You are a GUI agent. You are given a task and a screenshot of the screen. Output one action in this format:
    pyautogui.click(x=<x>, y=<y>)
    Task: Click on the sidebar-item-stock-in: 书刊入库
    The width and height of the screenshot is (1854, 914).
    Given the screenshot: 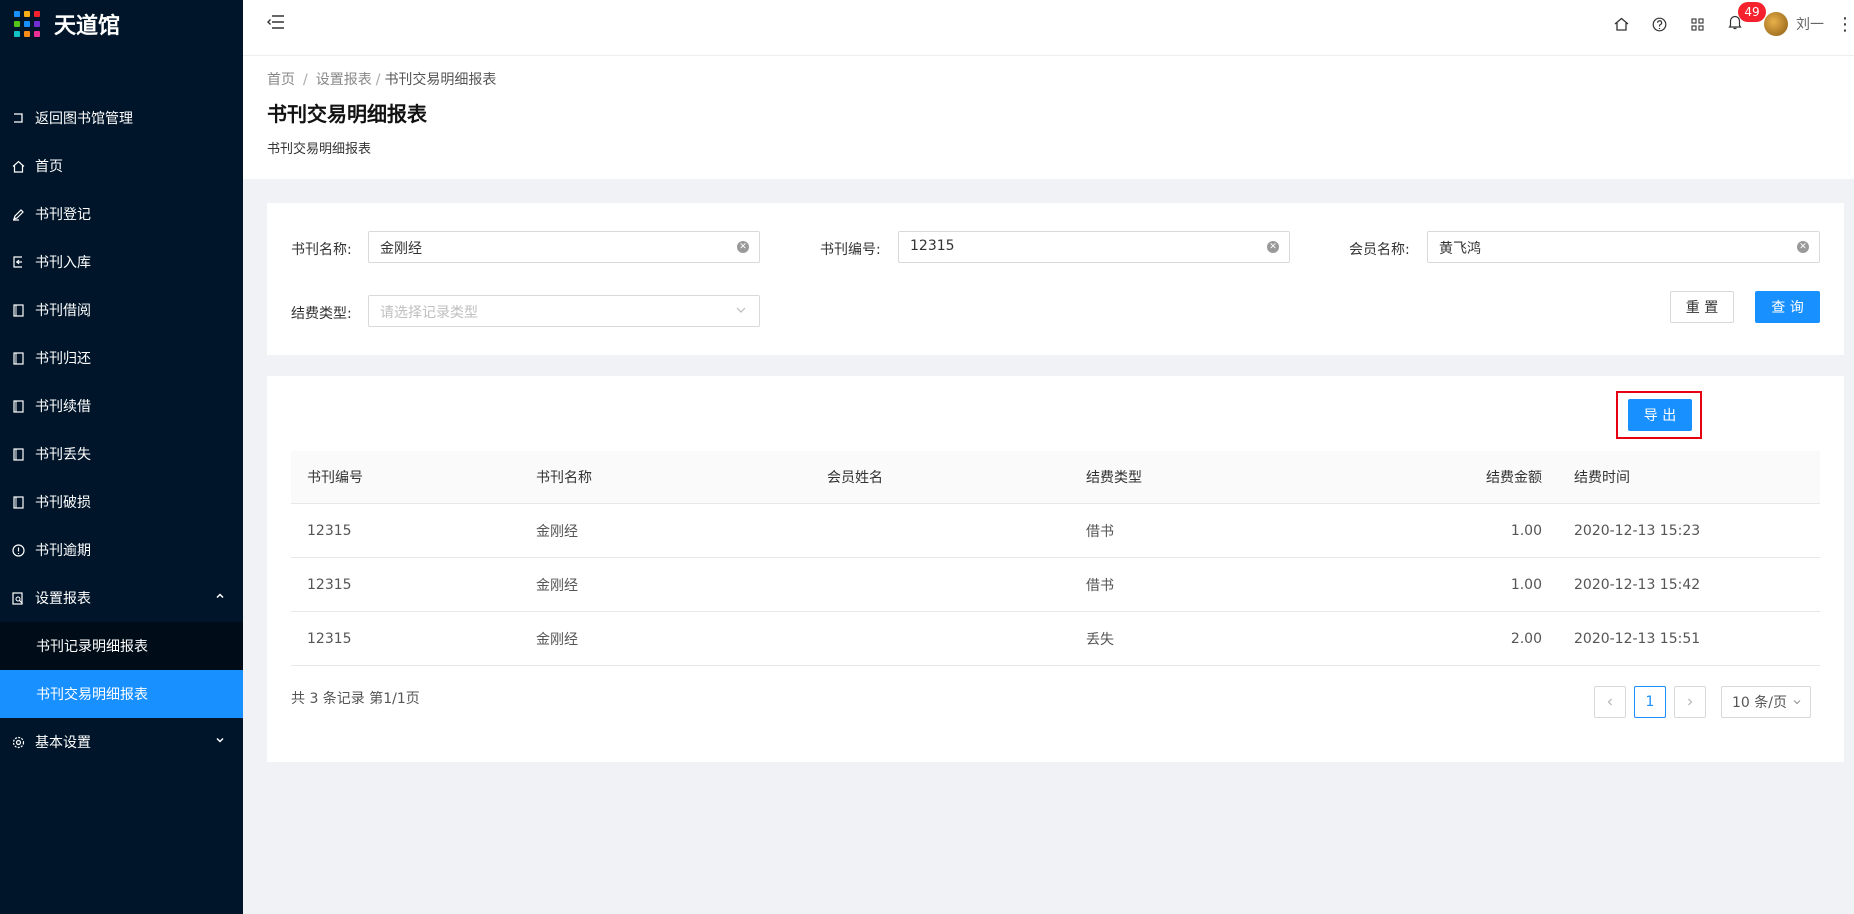 What is the action you would take?
    pyautogui.click(x=121, y=262)
    